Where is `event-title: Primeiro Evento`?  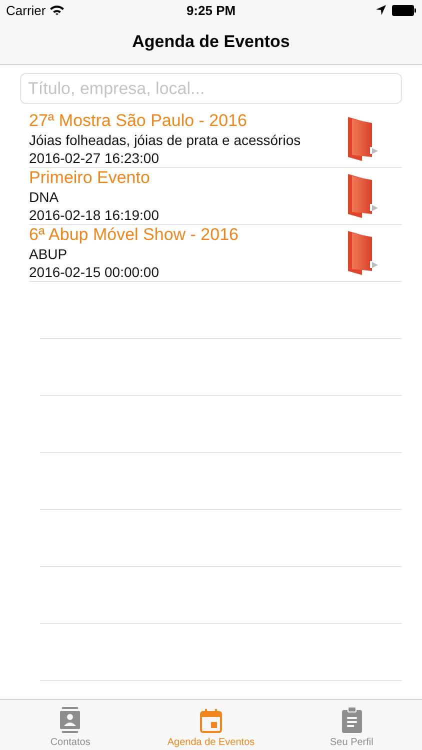
event-title: Primeiro Evento is located at coordinates (90, 178).